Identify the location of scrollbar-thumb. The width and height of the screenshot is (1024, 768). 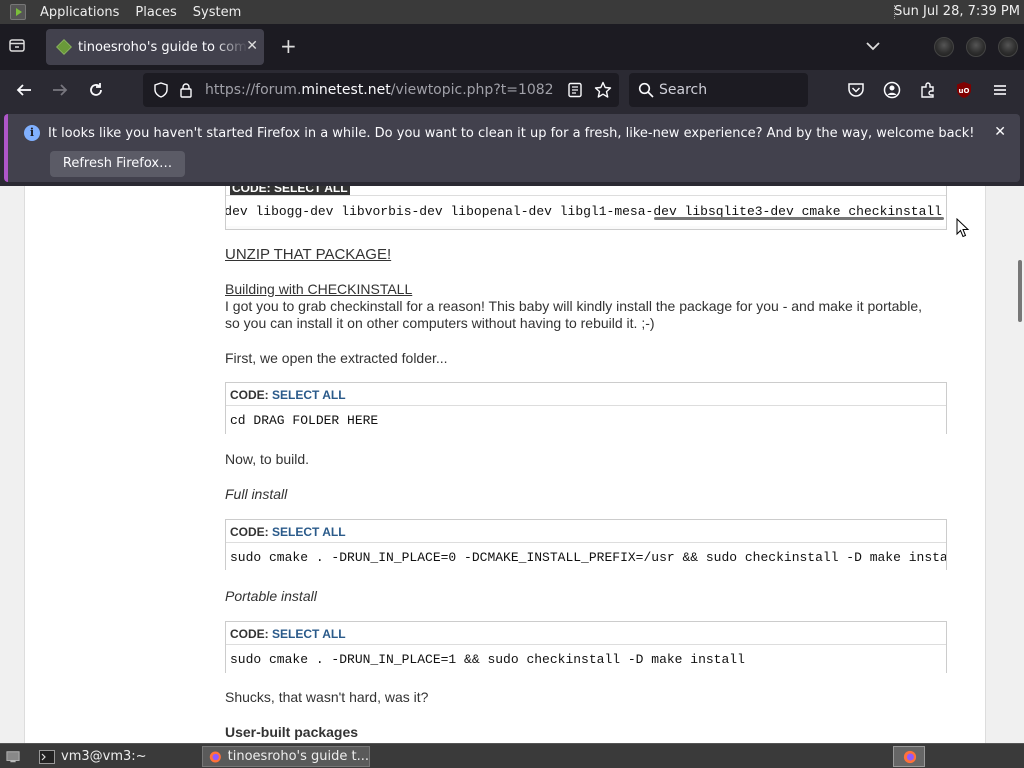
(1020, 291).